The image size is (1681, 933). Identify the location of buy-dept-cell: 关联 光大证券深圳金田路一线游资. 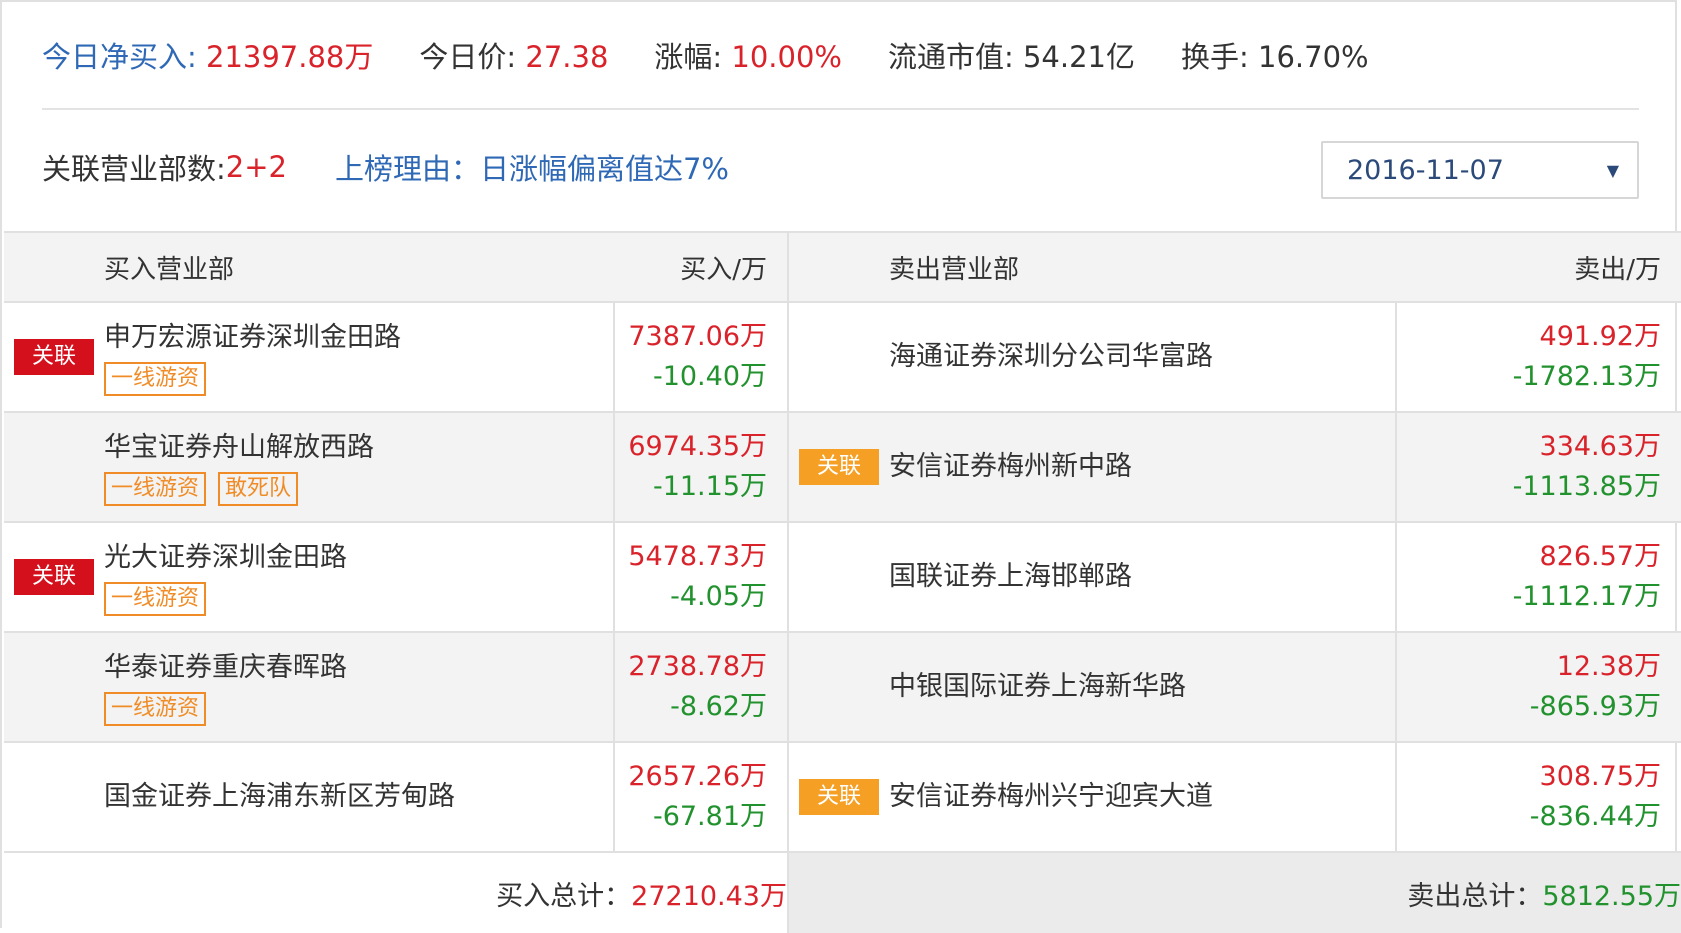
(309, 577).